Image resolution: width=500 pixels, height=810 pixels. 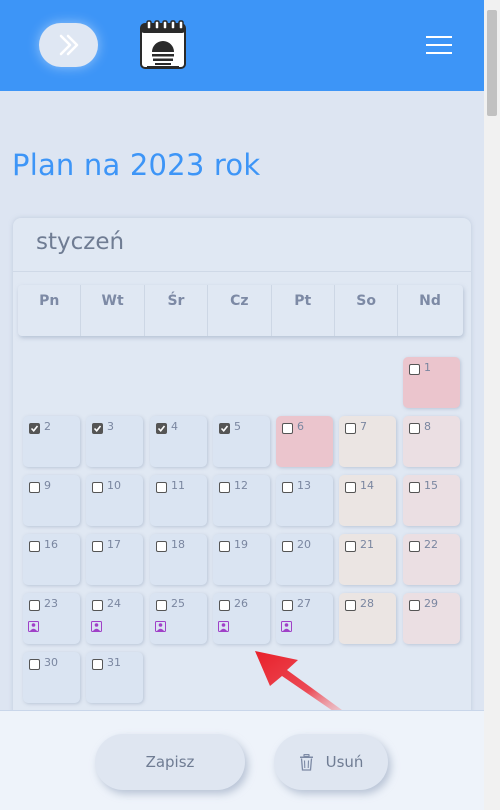 I want to click on save-button: Zapisz, so click(x=170, y=762).